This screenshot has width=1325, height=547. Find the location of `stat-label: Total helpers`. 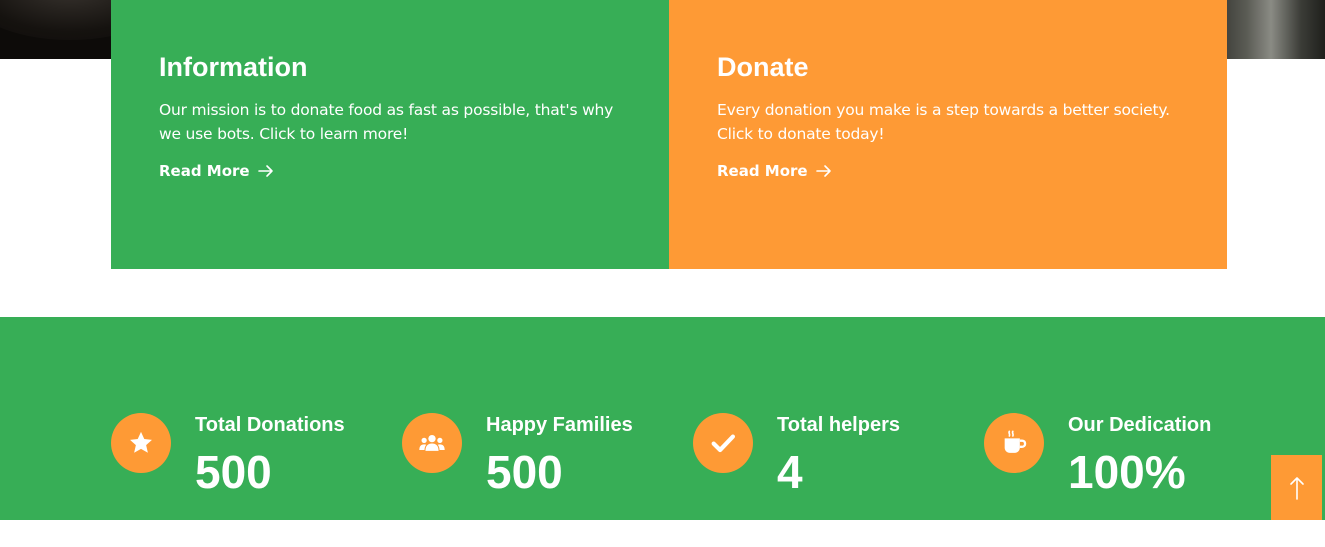

stat-label: Total helpers is located at coordinates (838, 425).